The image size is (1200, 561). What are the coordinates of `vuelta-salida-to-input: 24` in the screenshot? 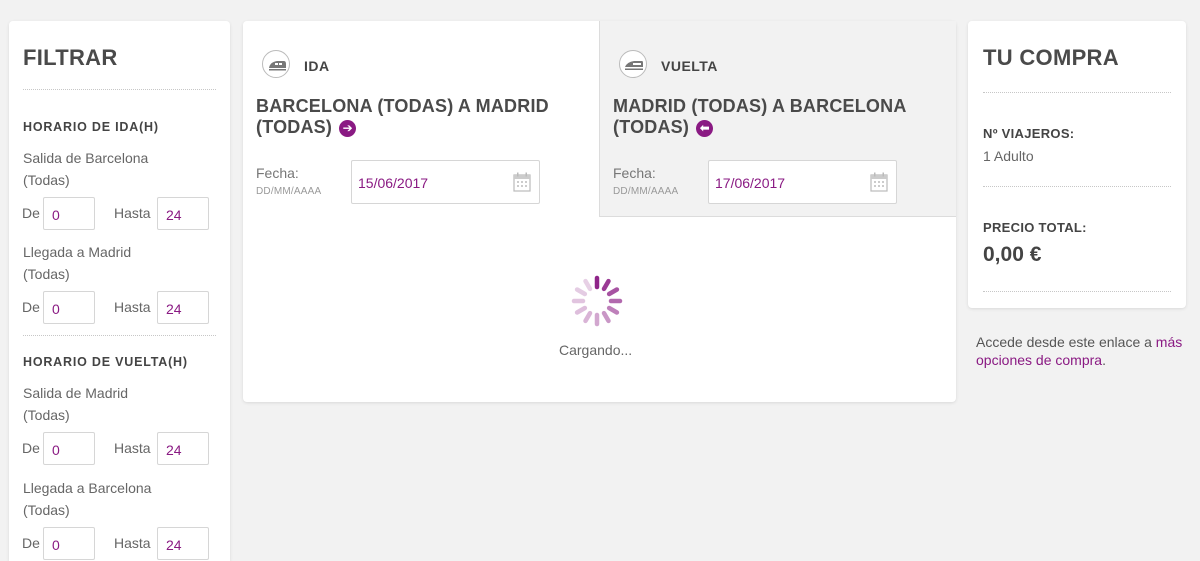 It's located at (183, 448).